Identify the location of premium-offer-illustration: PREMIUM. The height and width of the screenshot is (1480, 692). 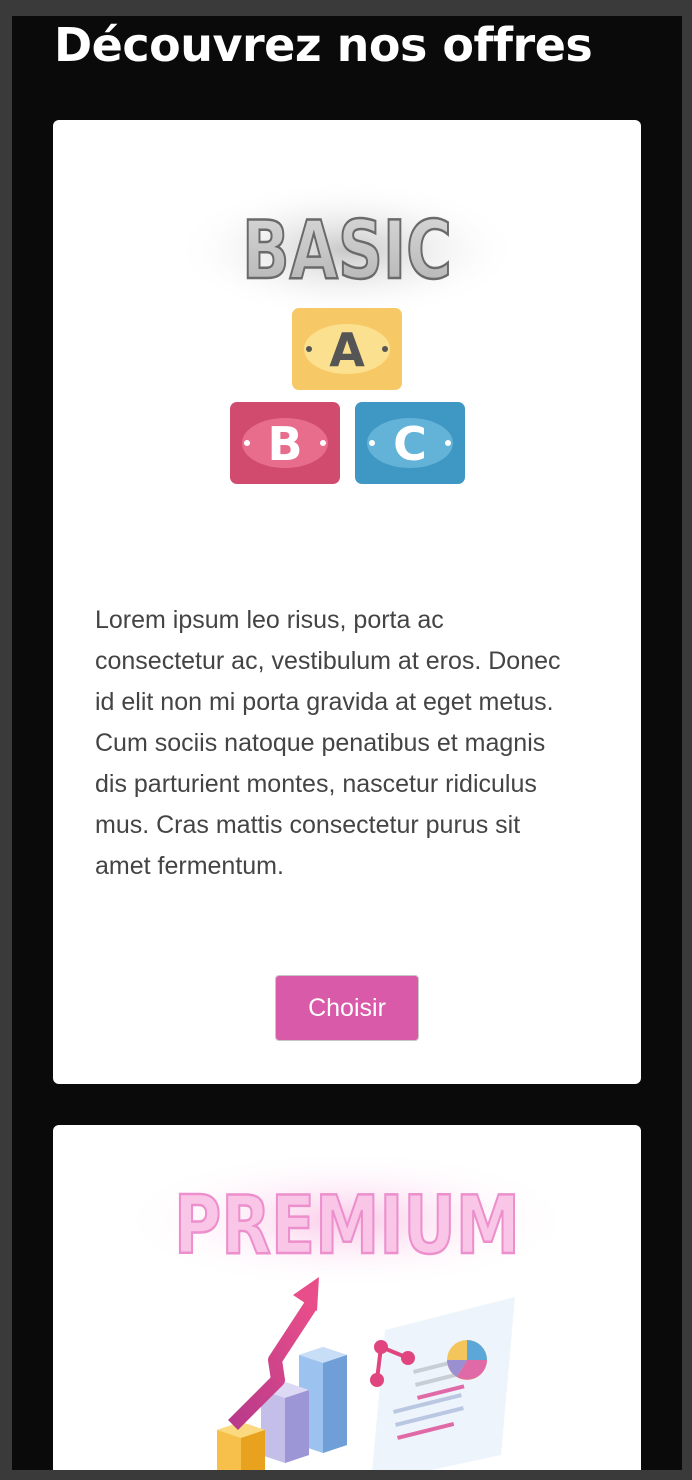
(347, 1310).